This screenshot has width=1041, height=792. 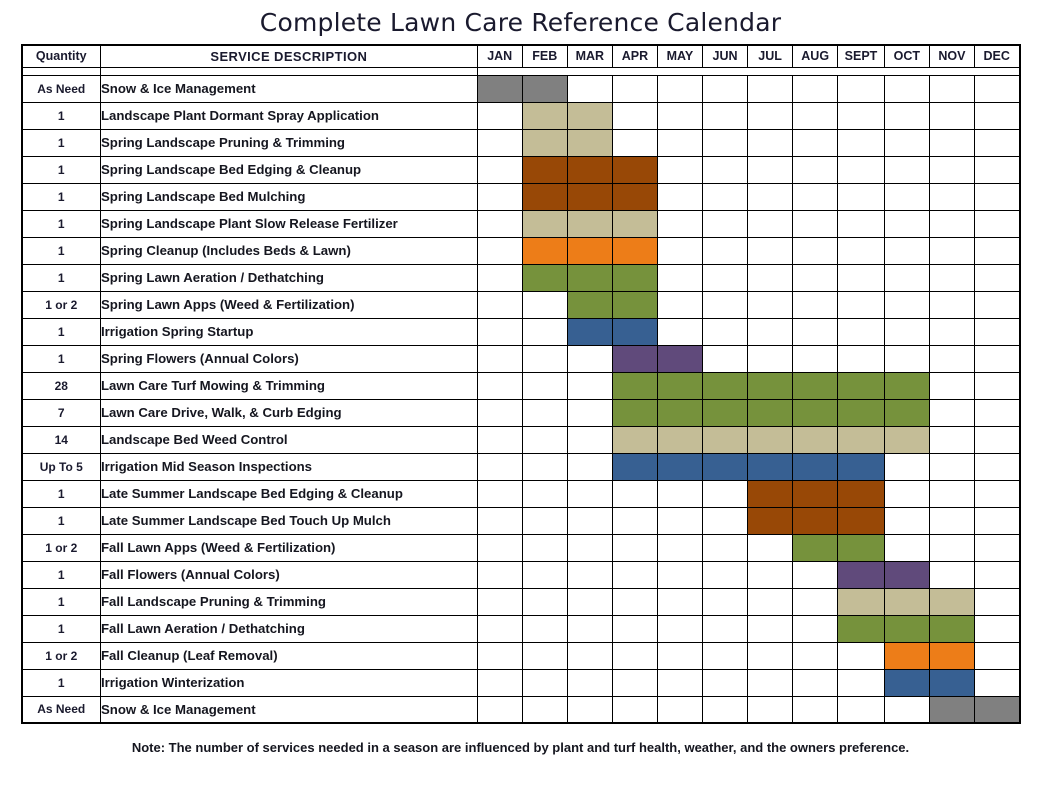 What do you see at coordinates (288, 331) in the screenshot?
I see `cell-service-description: Irrigation Spring Startup` at bounding box center [288, 331].